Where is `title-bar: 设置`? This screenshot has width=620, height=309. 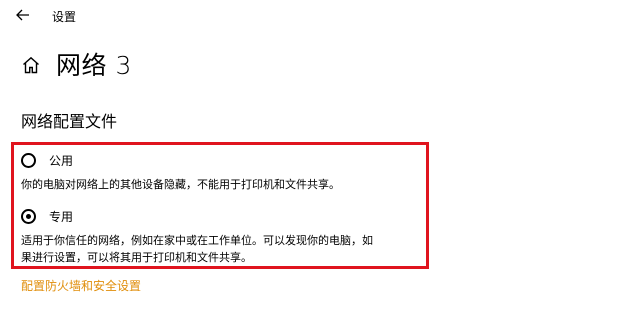
title-bar: 设置 is located at coordinates (310, 15).